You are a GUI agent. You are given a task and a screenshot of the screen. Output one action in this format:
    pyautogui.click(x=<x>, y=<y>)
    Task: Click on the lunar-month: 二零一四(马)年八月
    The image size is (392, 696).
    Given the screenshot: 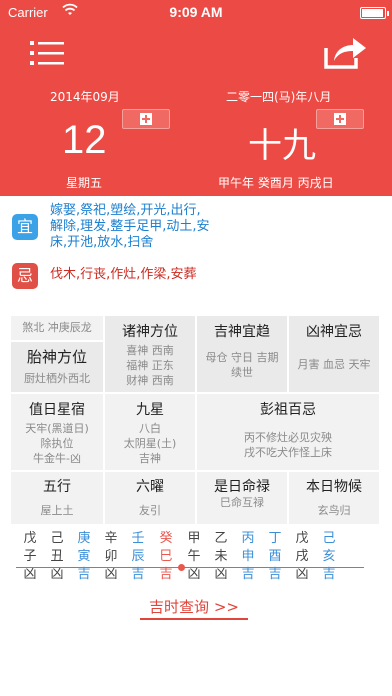 What is the action you would take?
    pyautogui.click(x=279, y=97)
    